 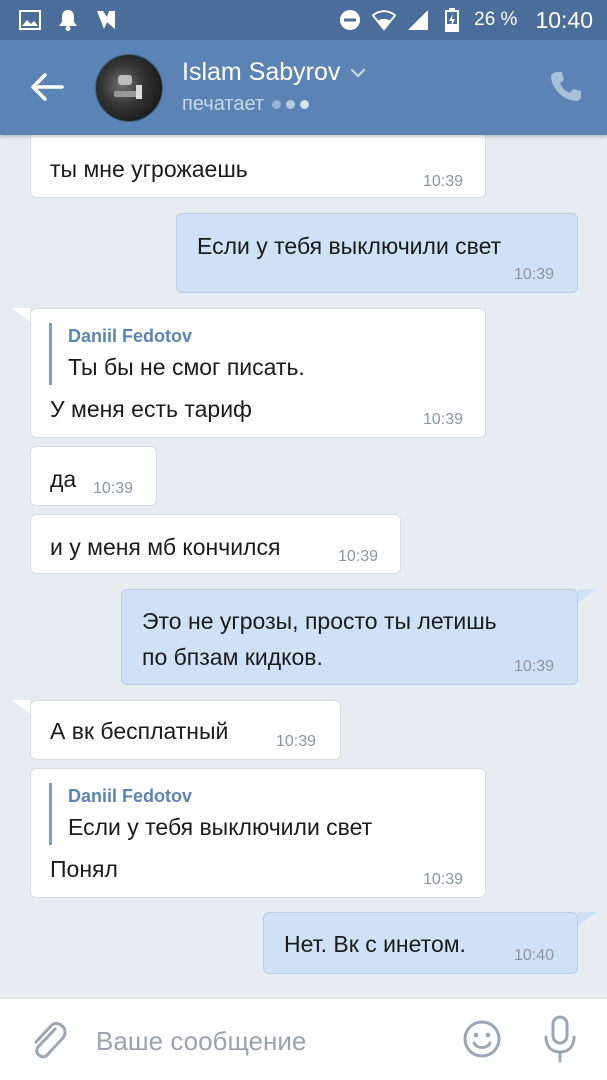 What do you see at coordinates (349, 246) in the screenshot?
I see `message-text: Если у тебя выключили свет` at bounding box center [349, 246].